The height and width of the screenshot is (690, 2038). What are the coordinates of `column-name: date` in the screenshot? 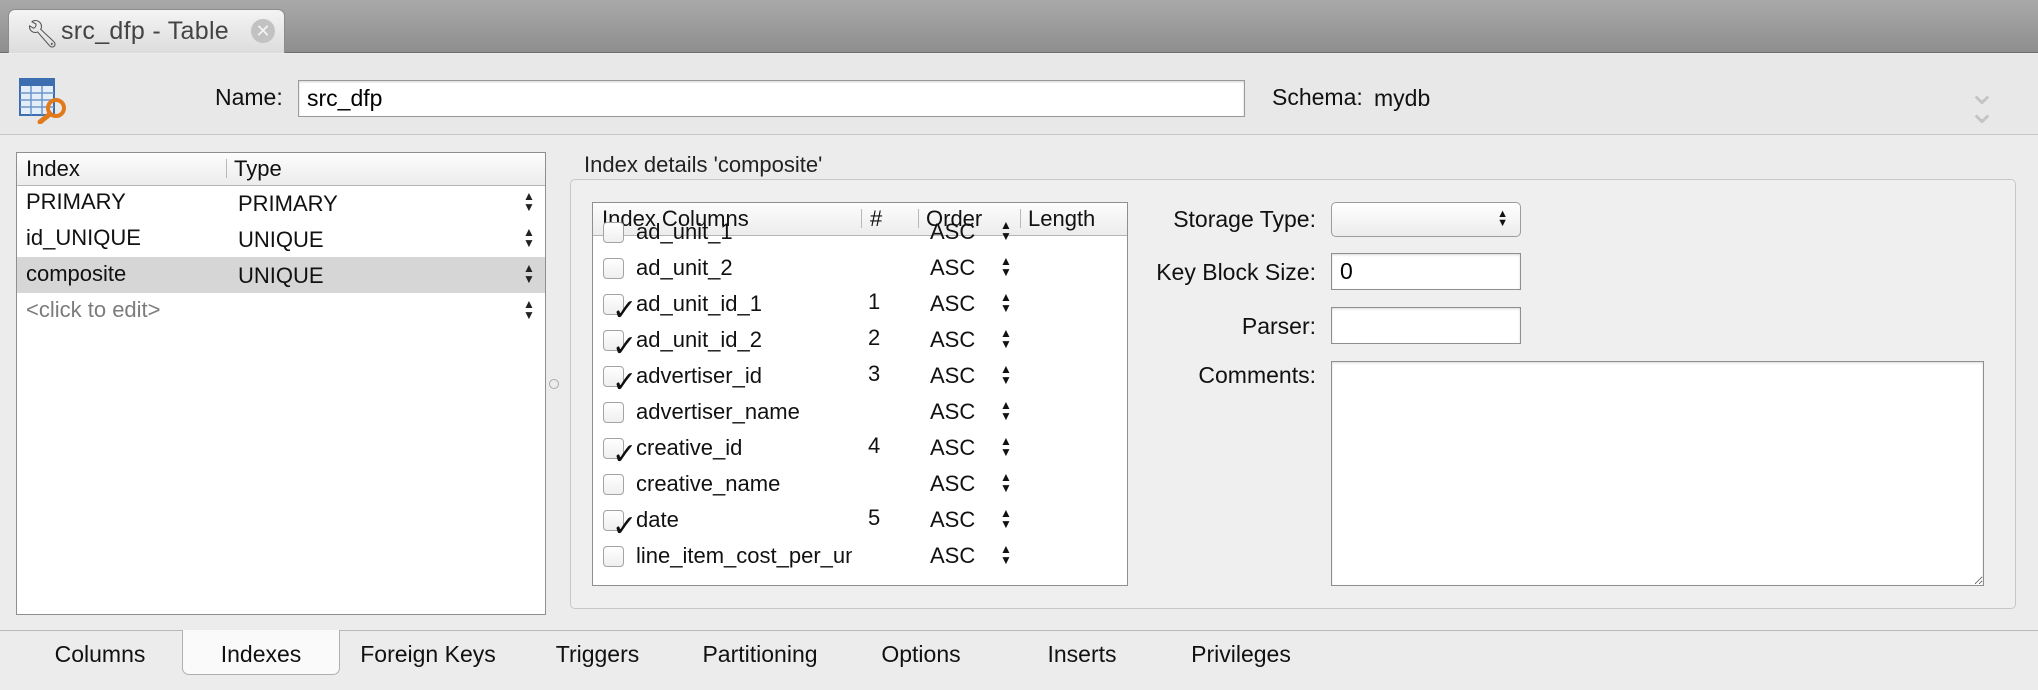 It's located at (657, 519).